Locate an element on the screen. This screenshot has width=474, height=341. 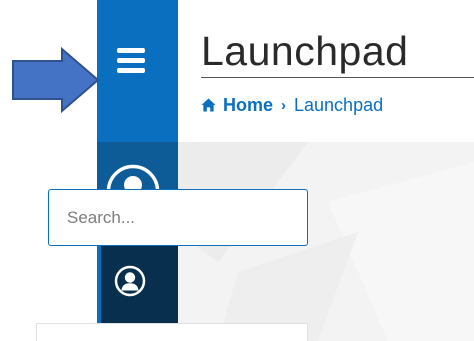
hamburger-menu-icon is located at coordinates (131, 61).